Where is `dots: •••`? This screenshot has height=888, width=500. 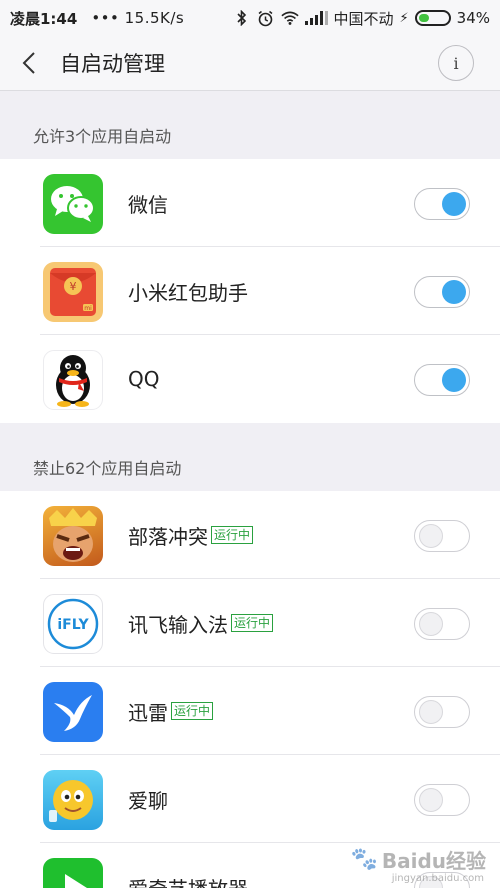 dots: ••• is located at coordinates (105, 18).